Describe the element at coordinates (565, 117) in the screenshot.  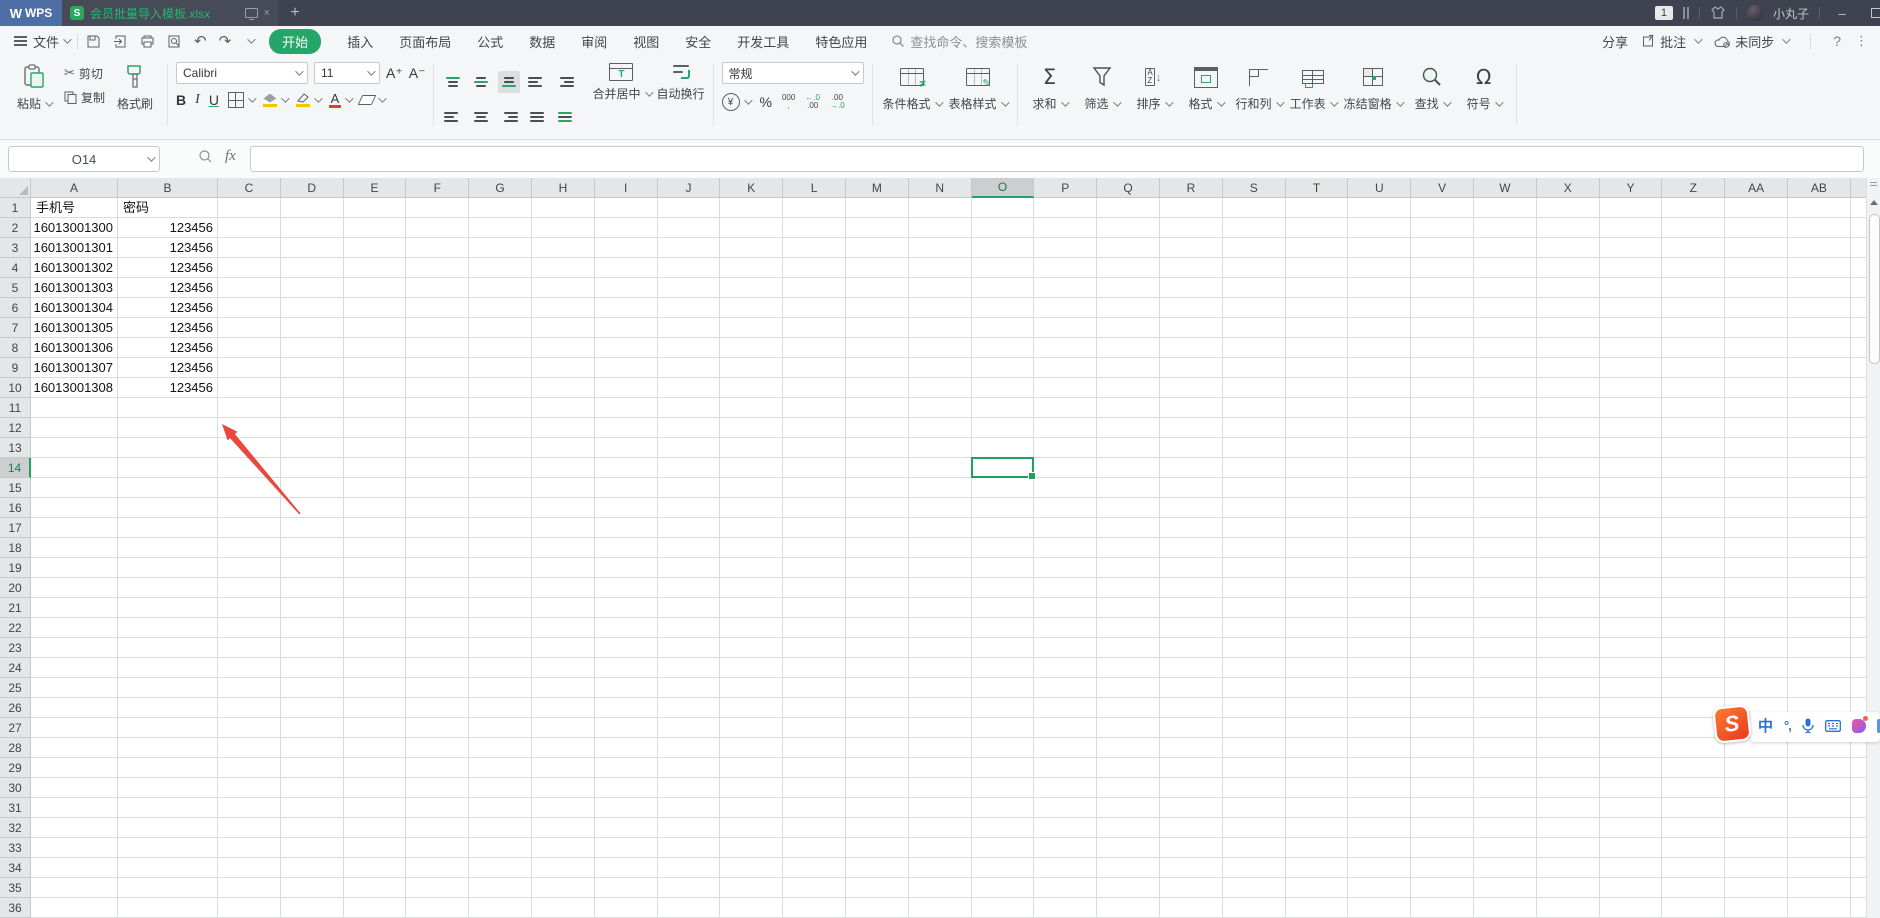
I see `distribute-button` at that location.